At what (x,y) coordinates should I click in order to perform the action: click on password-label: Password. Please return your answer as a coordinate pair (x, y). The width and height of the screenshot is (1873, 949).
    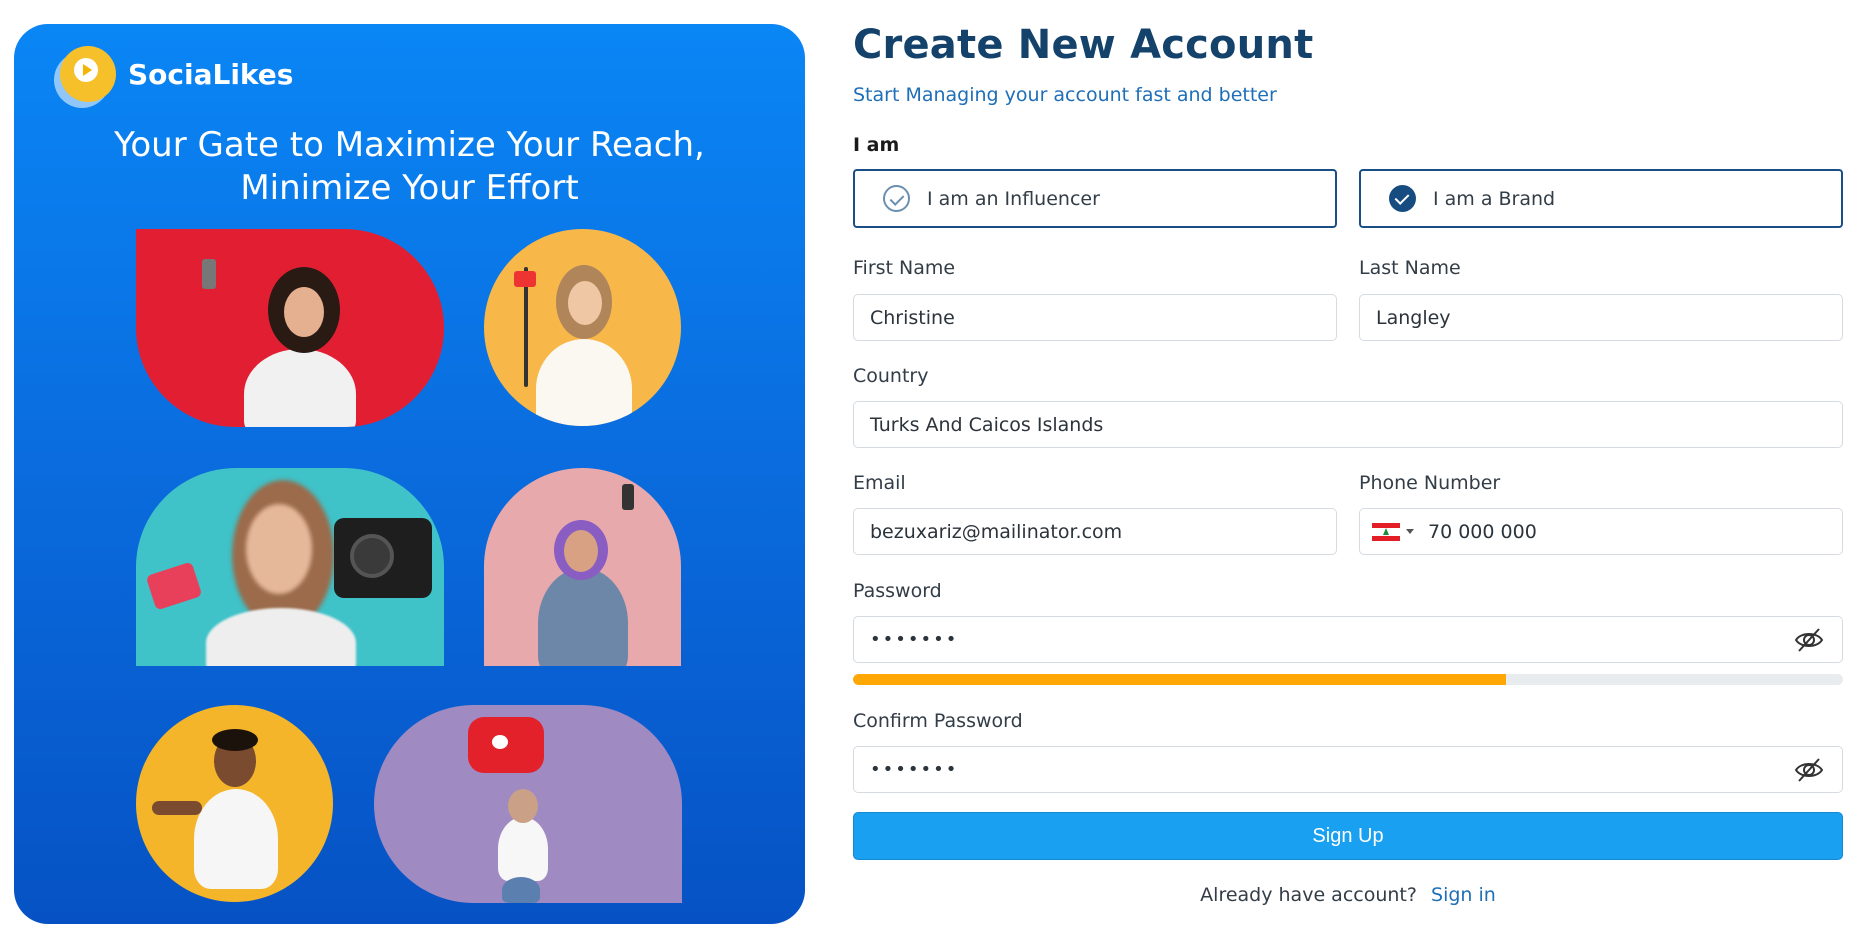
    Looking at the image, I should click on (897, 591).